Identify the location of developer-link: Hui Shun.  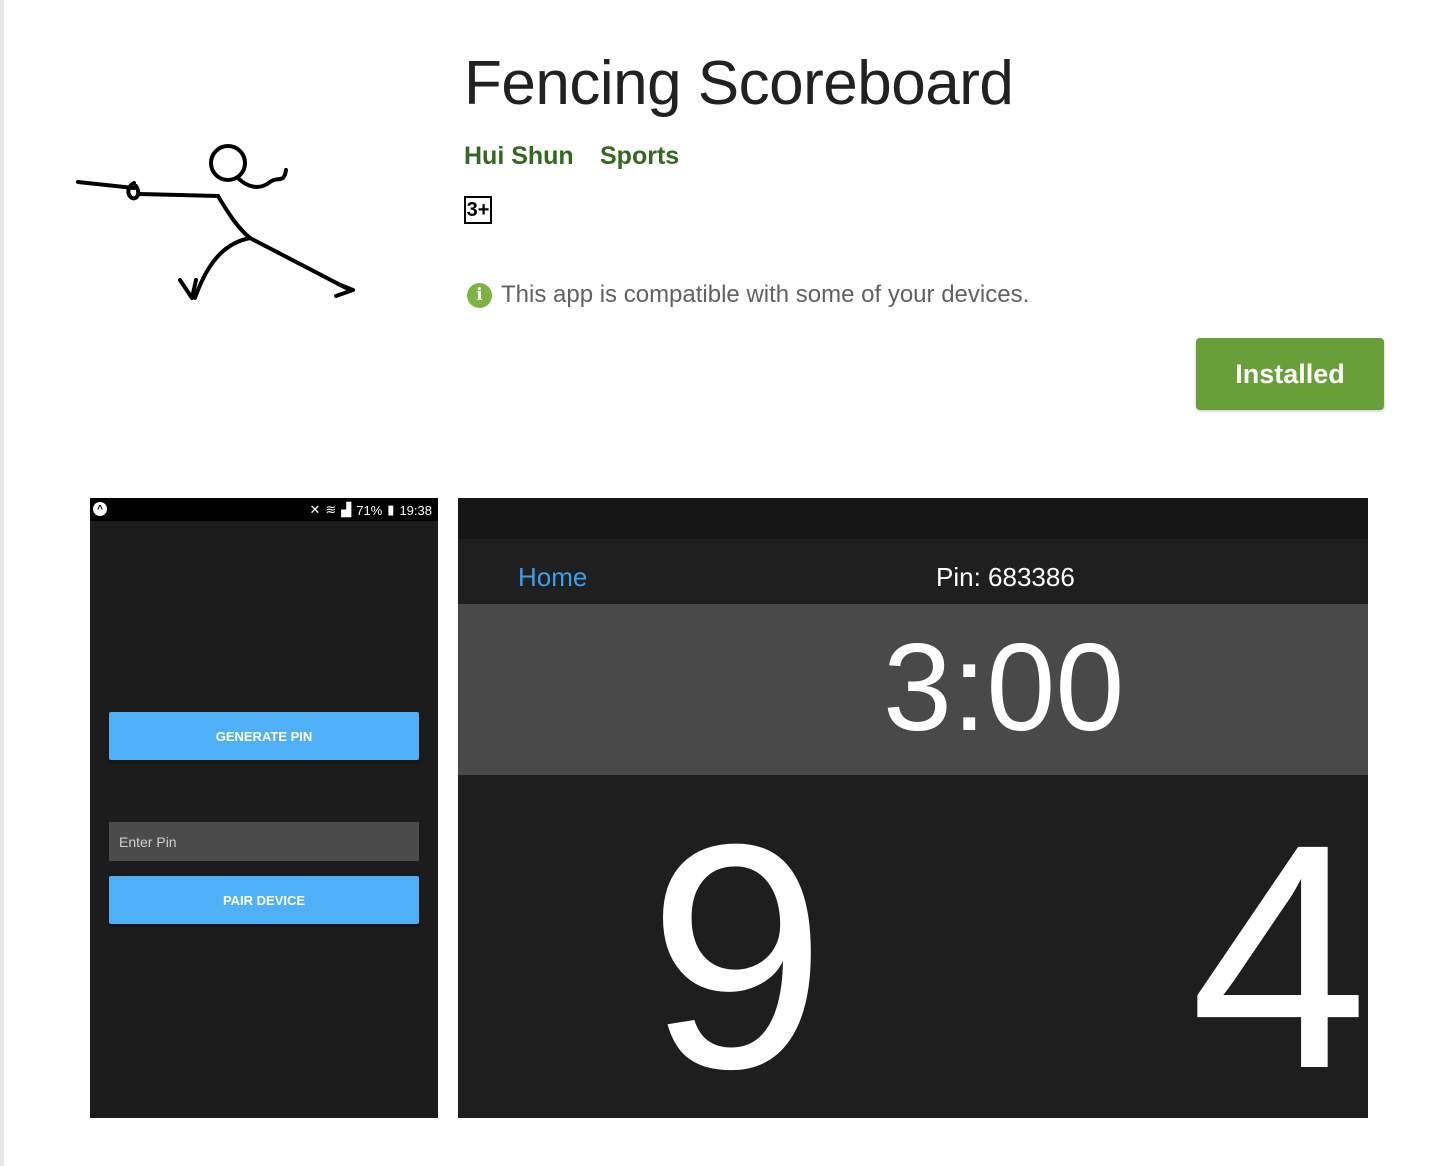
(519, 156).